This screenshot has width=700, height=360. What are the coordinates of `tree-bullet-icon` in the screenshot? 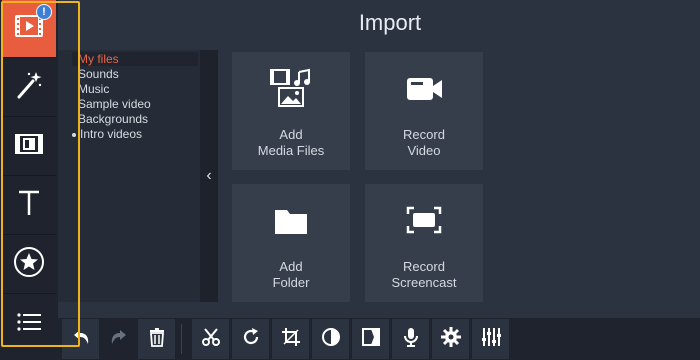 It's located at (74, 134).